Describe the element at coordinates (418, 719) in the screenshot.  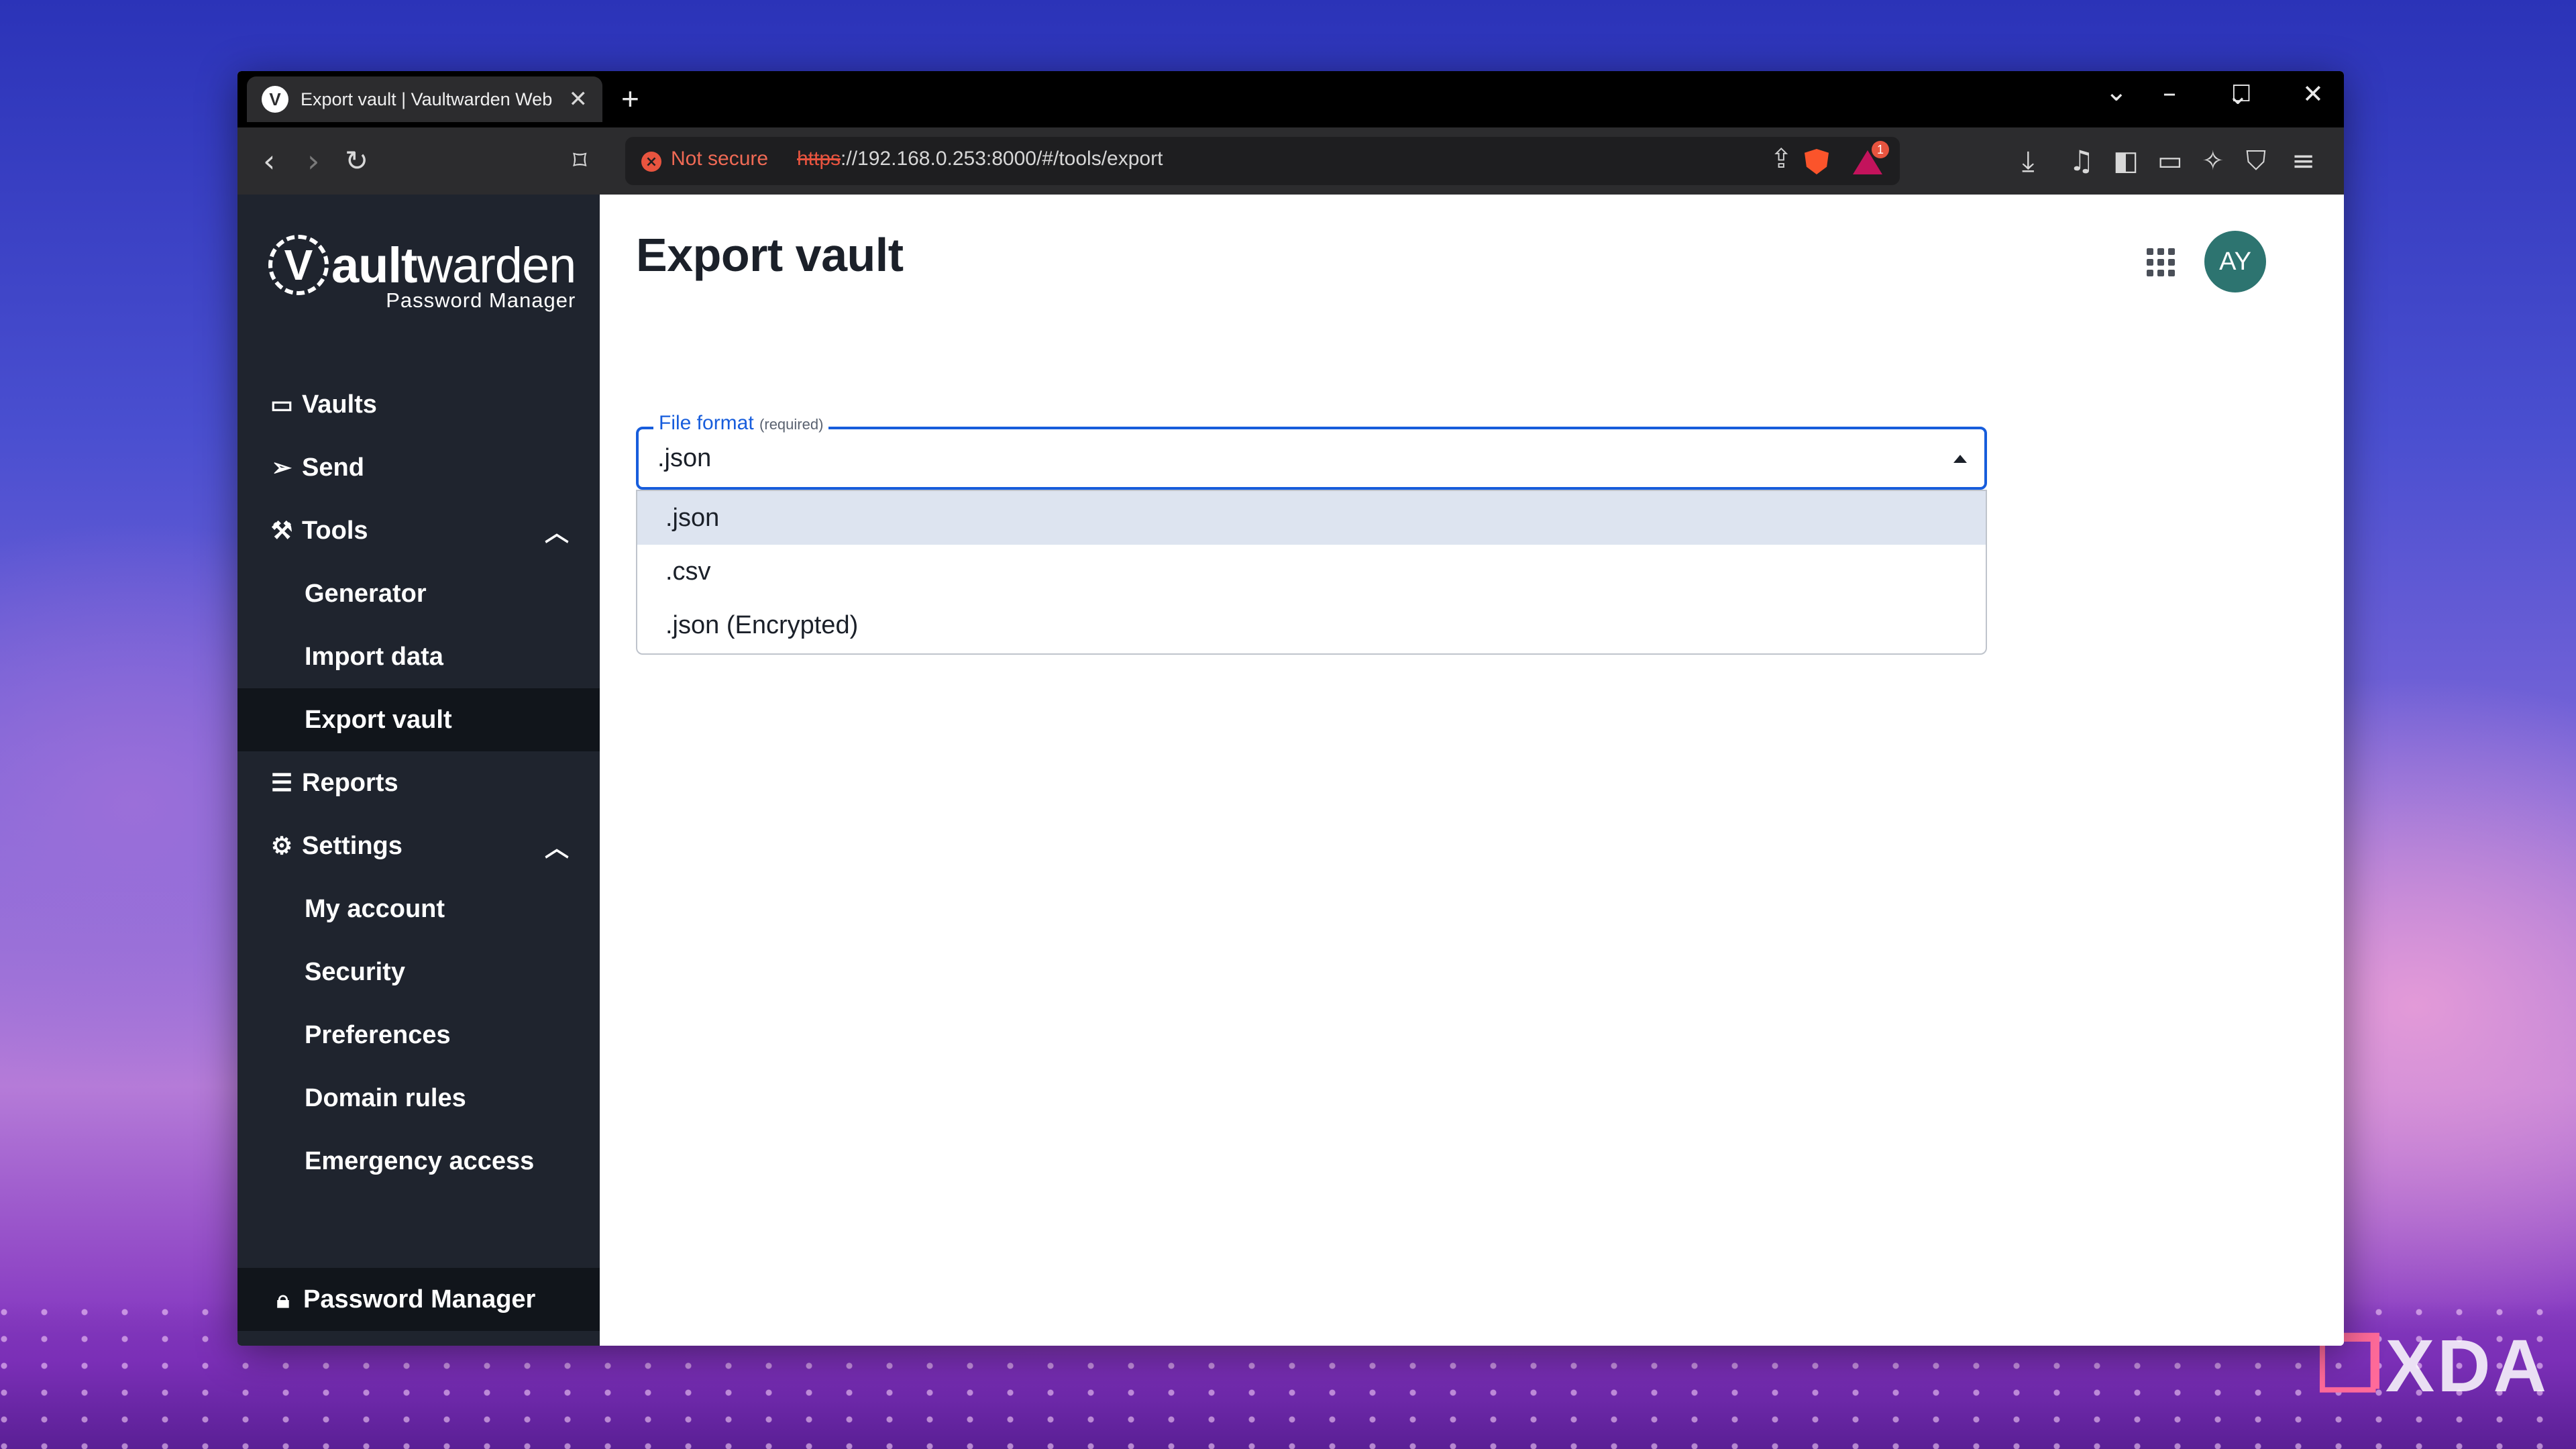
I see `sidebar-item-export-vault: Export vault` at that location.